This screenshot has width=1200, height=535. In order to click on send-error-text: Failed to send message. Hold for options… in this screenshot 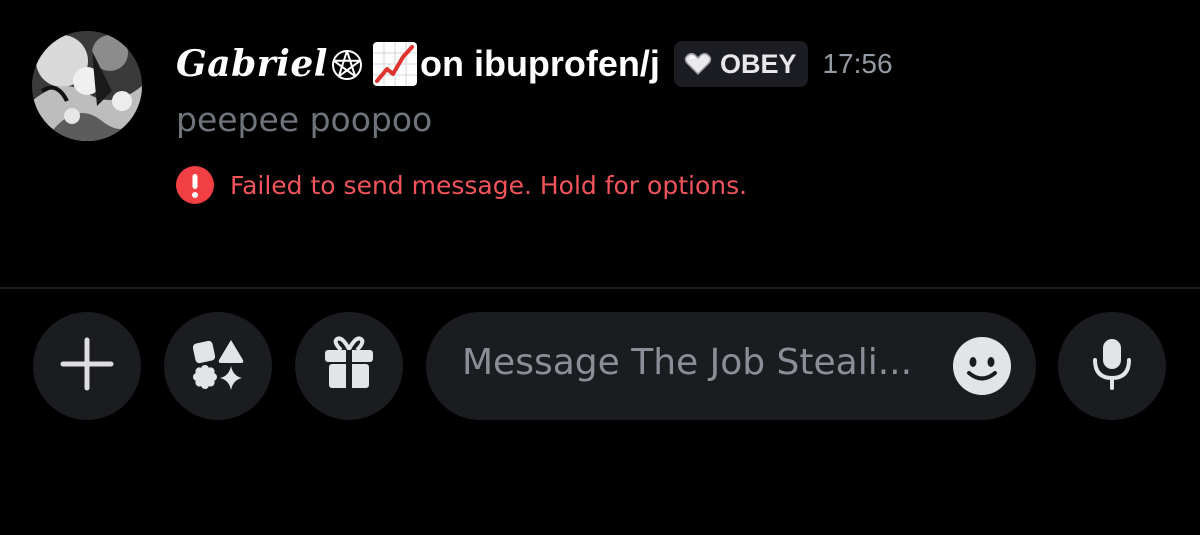, I will do `click(489, 185)`.